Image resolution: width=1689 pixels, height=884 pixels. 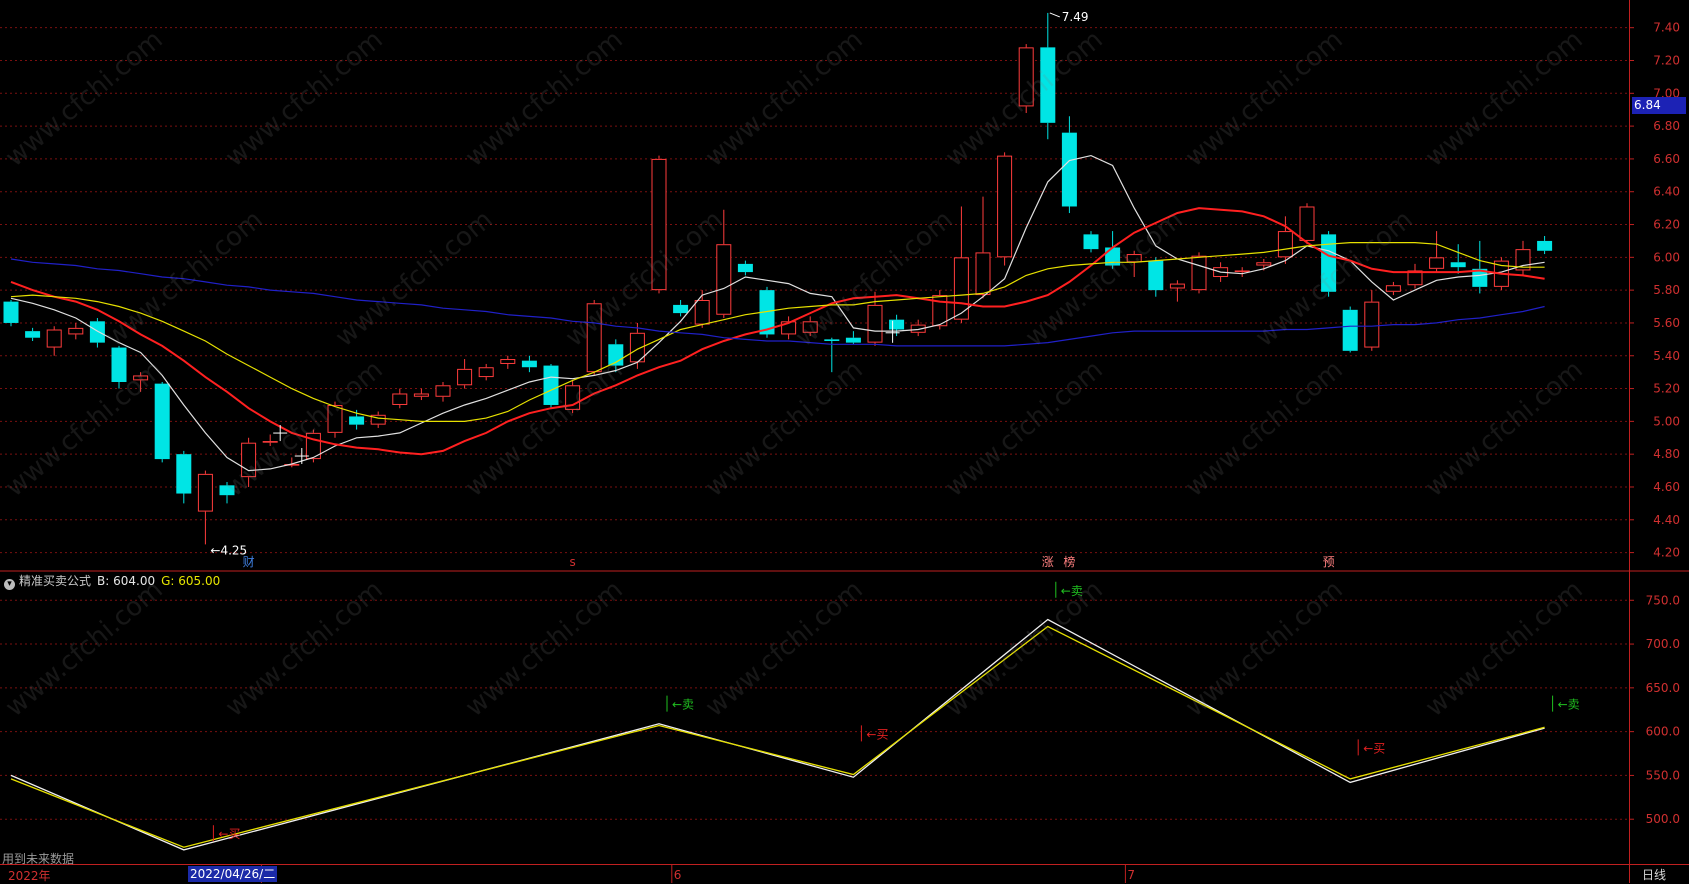 What do you see at coordinates (249, 562) in the screenshot?
I see `event-label: 财` at bounding box center [249, 562].